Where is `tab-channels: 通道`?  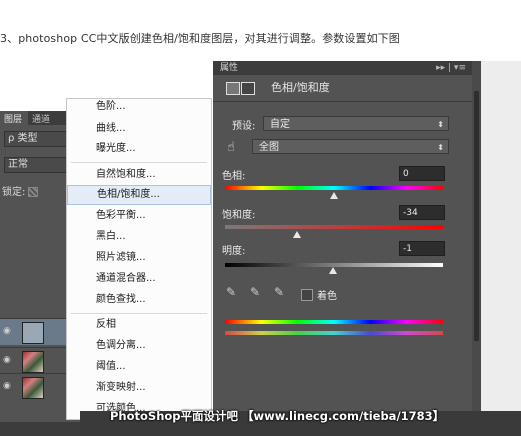
tab-channels: 通道 is located at coordinates (42, 118).